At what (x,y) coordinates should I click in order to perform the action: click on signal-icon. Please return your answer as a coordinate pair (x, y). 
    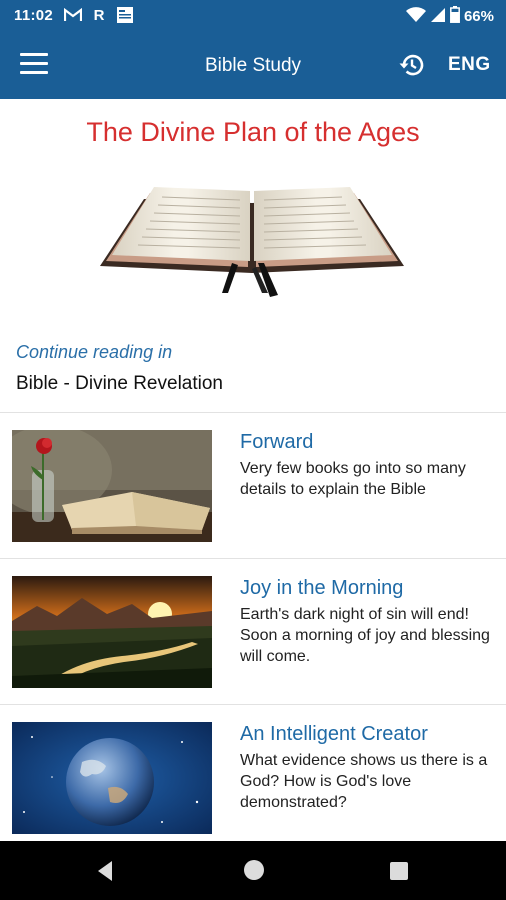
    Looking at the image, I should click on (438, 17).